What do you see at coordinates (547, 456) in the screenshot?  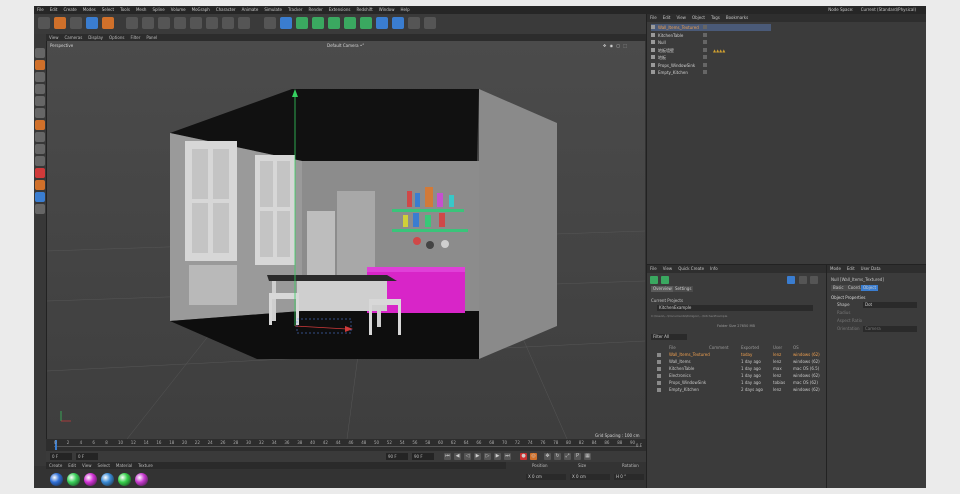 I see `keyframe-pos-icon: ✥` at bounding box center [547, 456].